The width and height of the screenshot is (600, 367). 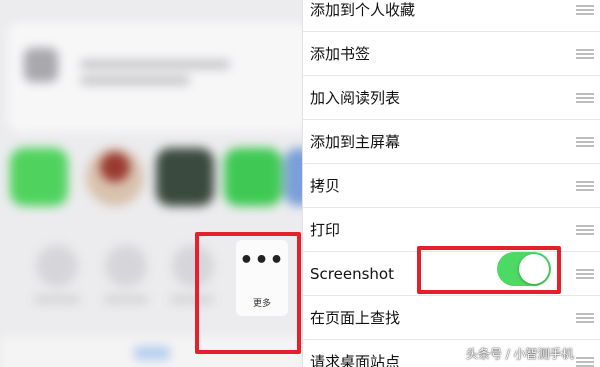 I want to click on list-item-add-bookmark: 添加书签, so click(x=451, y=54).